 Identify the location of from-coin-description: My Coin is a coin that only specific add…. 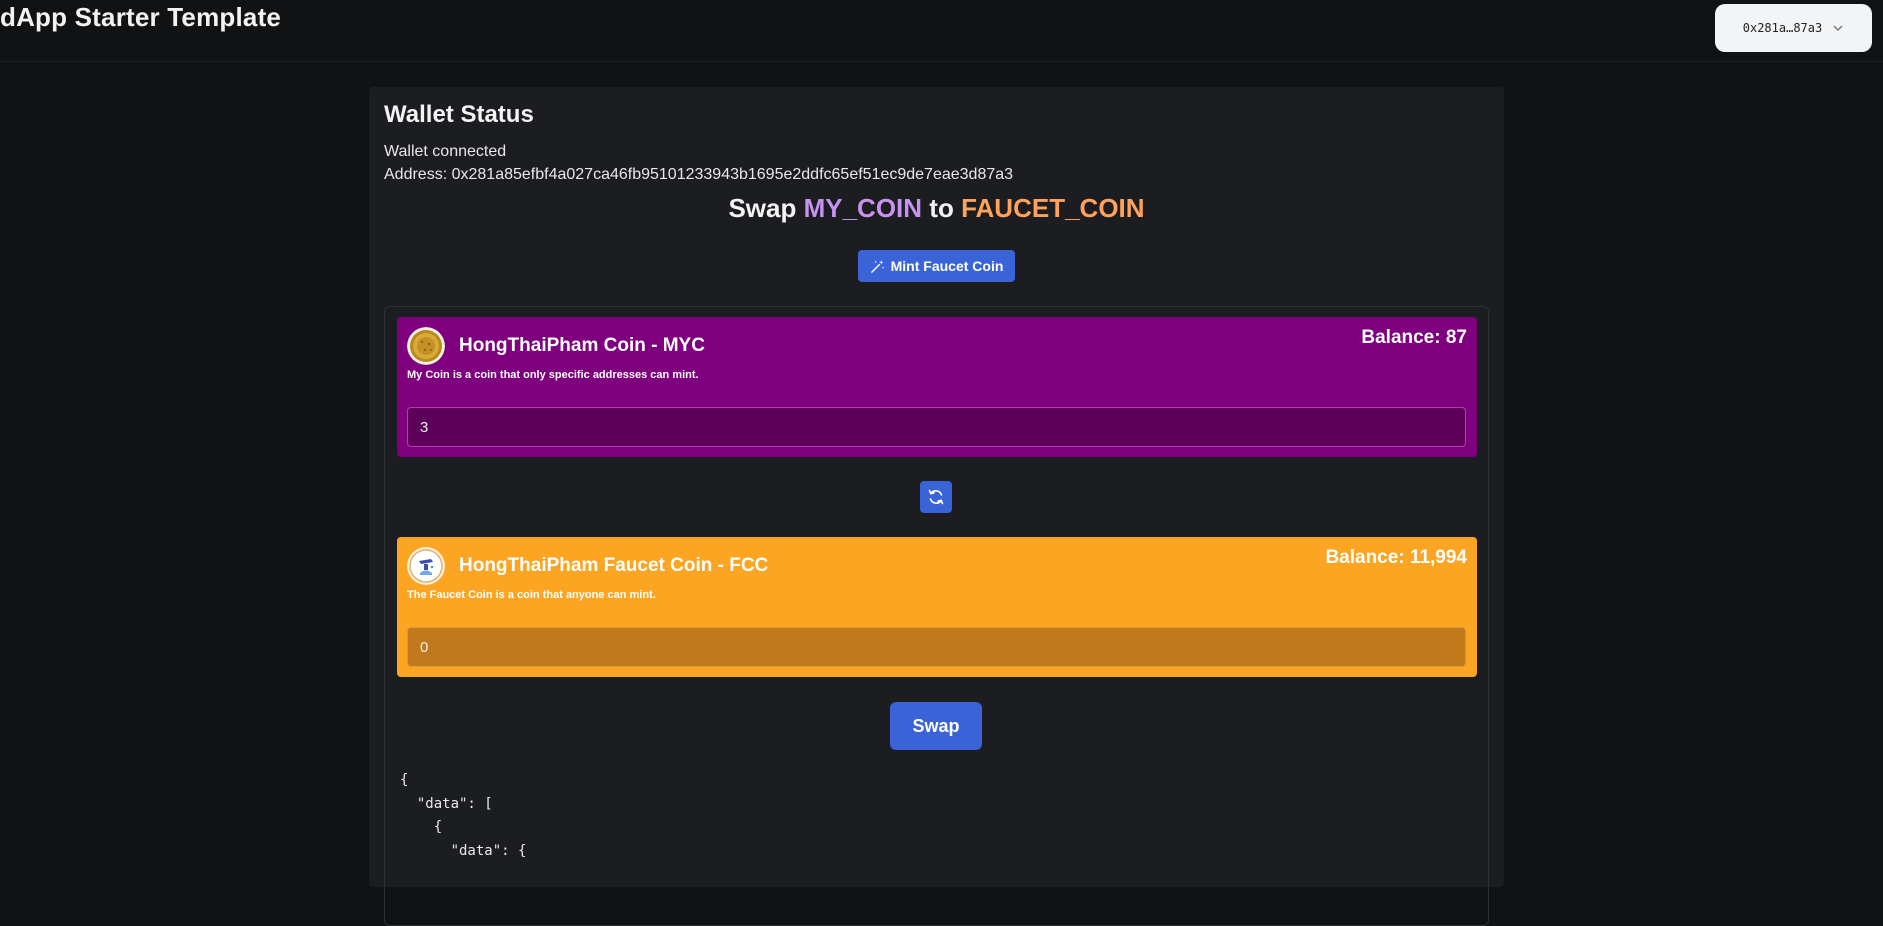
(553, 375).